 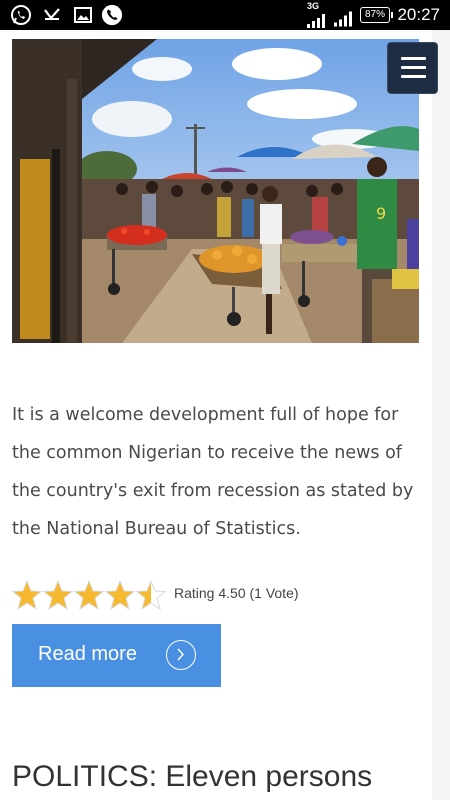 I want to click on menu-button, so click(x=412, y=68).